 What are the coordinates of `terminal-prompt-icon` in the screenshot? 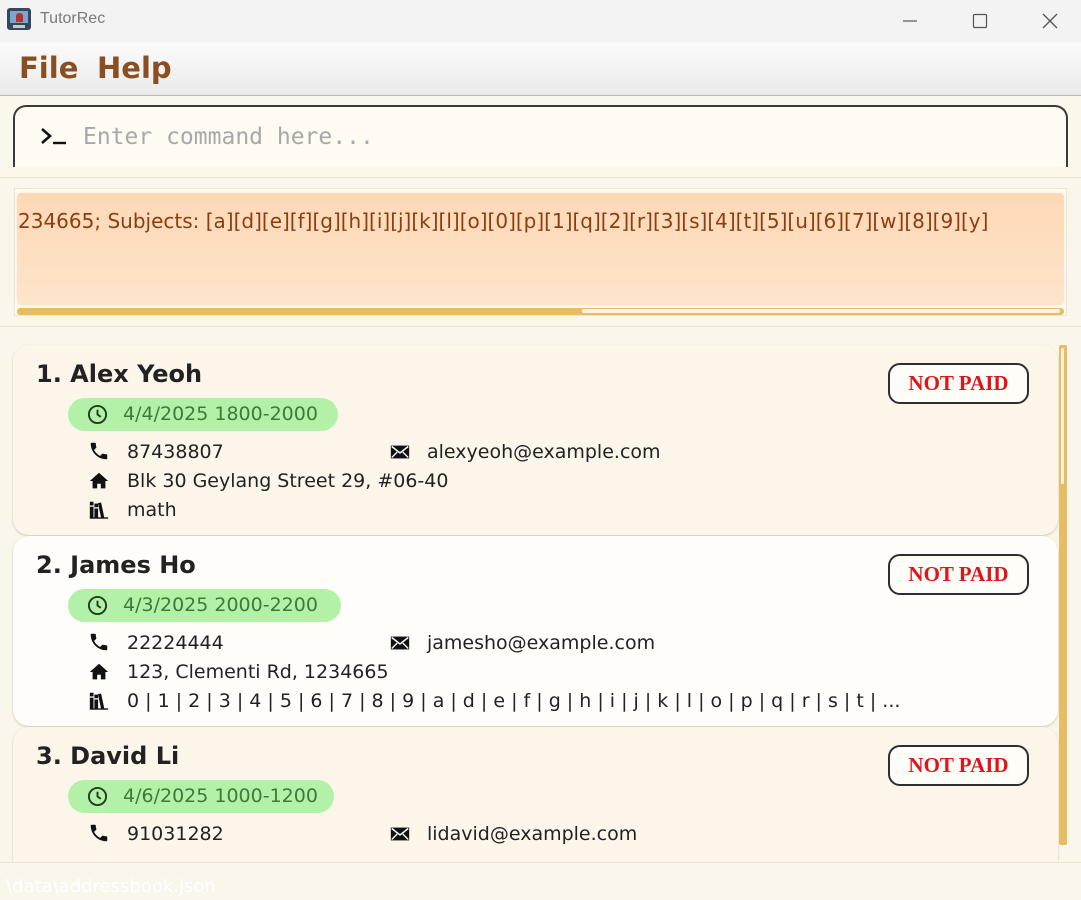 It's located at (53, 136).